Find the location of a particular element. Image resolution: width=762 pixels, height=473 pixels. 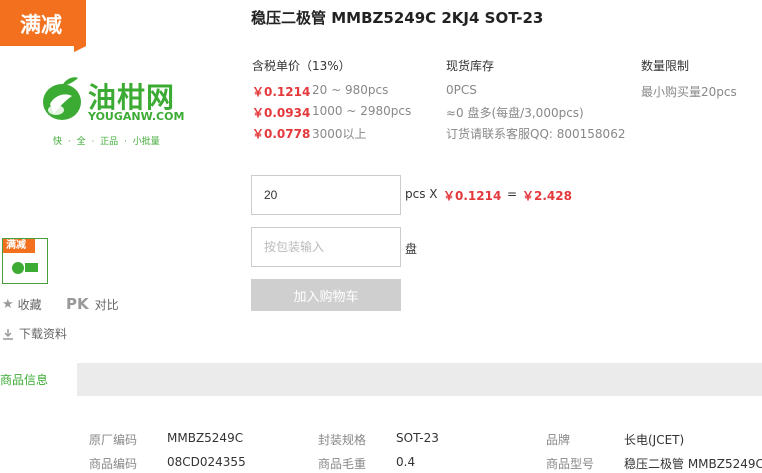

limit-header: 数量限制 is located at coordinates (665, 66).